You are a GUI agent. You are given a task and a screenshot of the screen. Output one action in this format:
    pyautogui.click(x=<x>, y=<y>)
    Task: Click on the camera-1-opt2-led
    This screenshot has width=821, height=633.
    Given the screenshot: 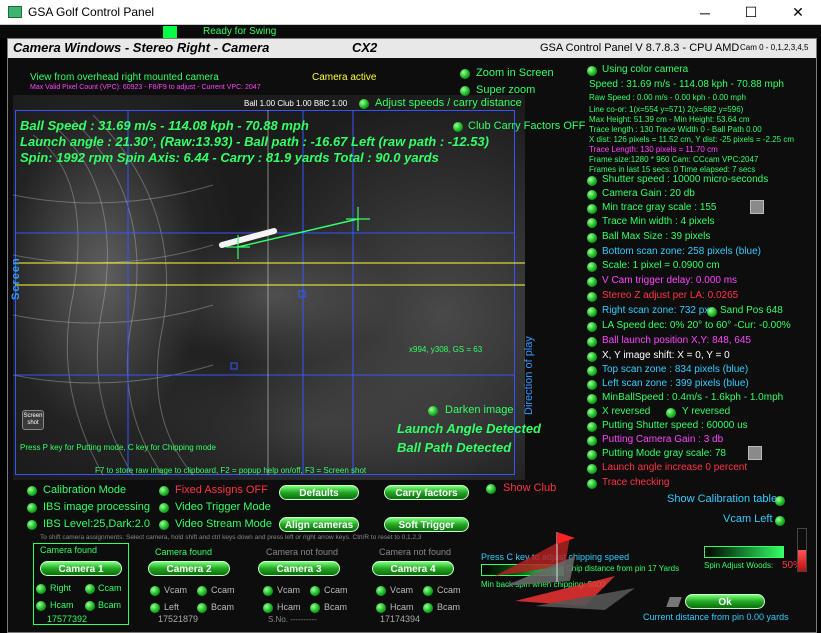 What is the action you would take?
    pyautogui.click(x=90, y=589)
    